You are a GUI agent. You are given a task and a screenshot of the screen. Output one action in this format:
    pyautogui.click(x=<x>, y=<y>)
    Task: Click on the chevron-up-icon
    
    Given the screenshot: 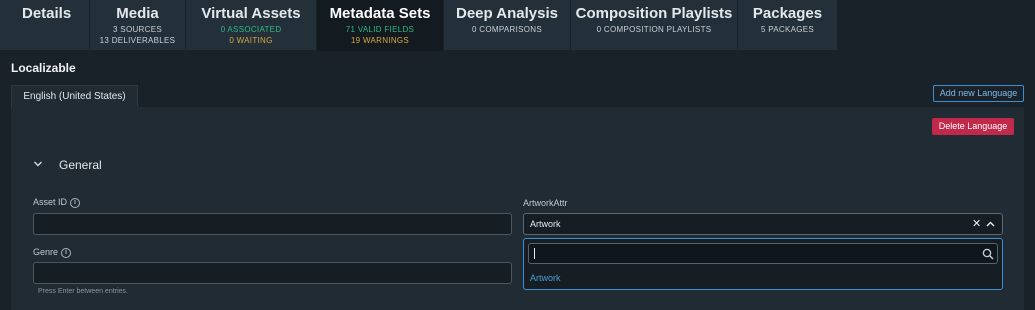 What is the action you would take?
    pyautogui.click(x=990, y=224)
    